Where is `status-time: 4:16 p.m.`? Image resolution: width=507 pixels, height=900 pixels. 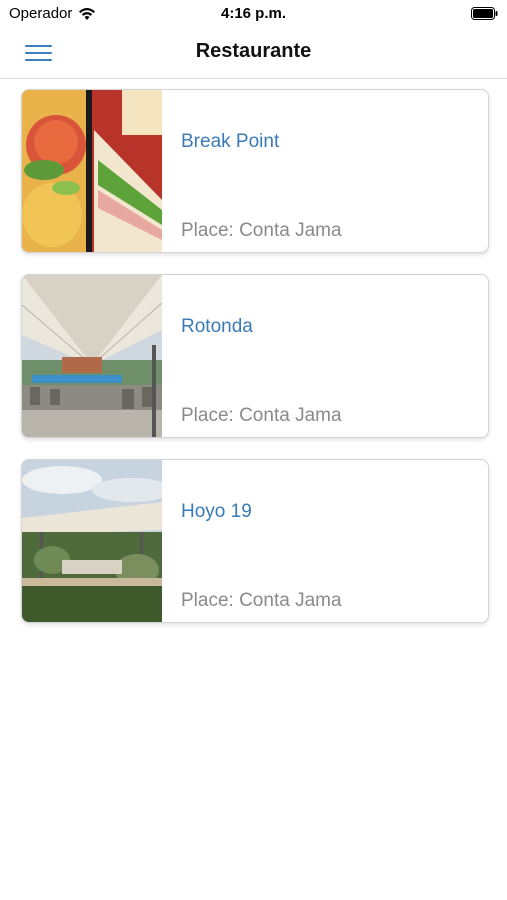
status-time: 4:16 p.m. is located at coordinates (253, 13).